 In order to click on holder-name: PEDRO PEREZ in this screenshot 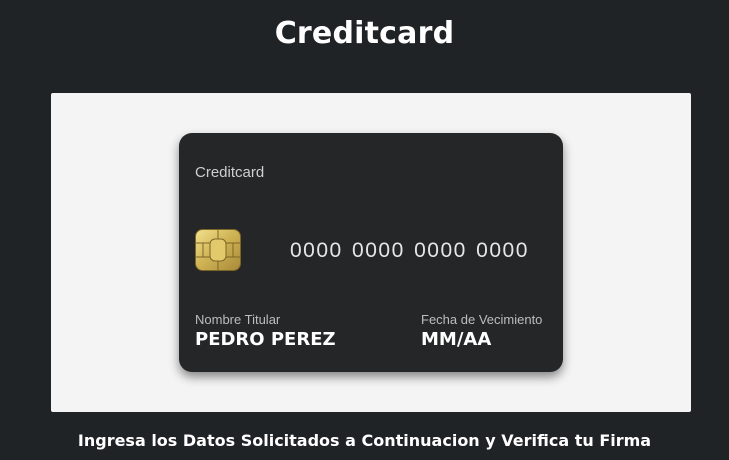, I will do `click(265, 339)`.